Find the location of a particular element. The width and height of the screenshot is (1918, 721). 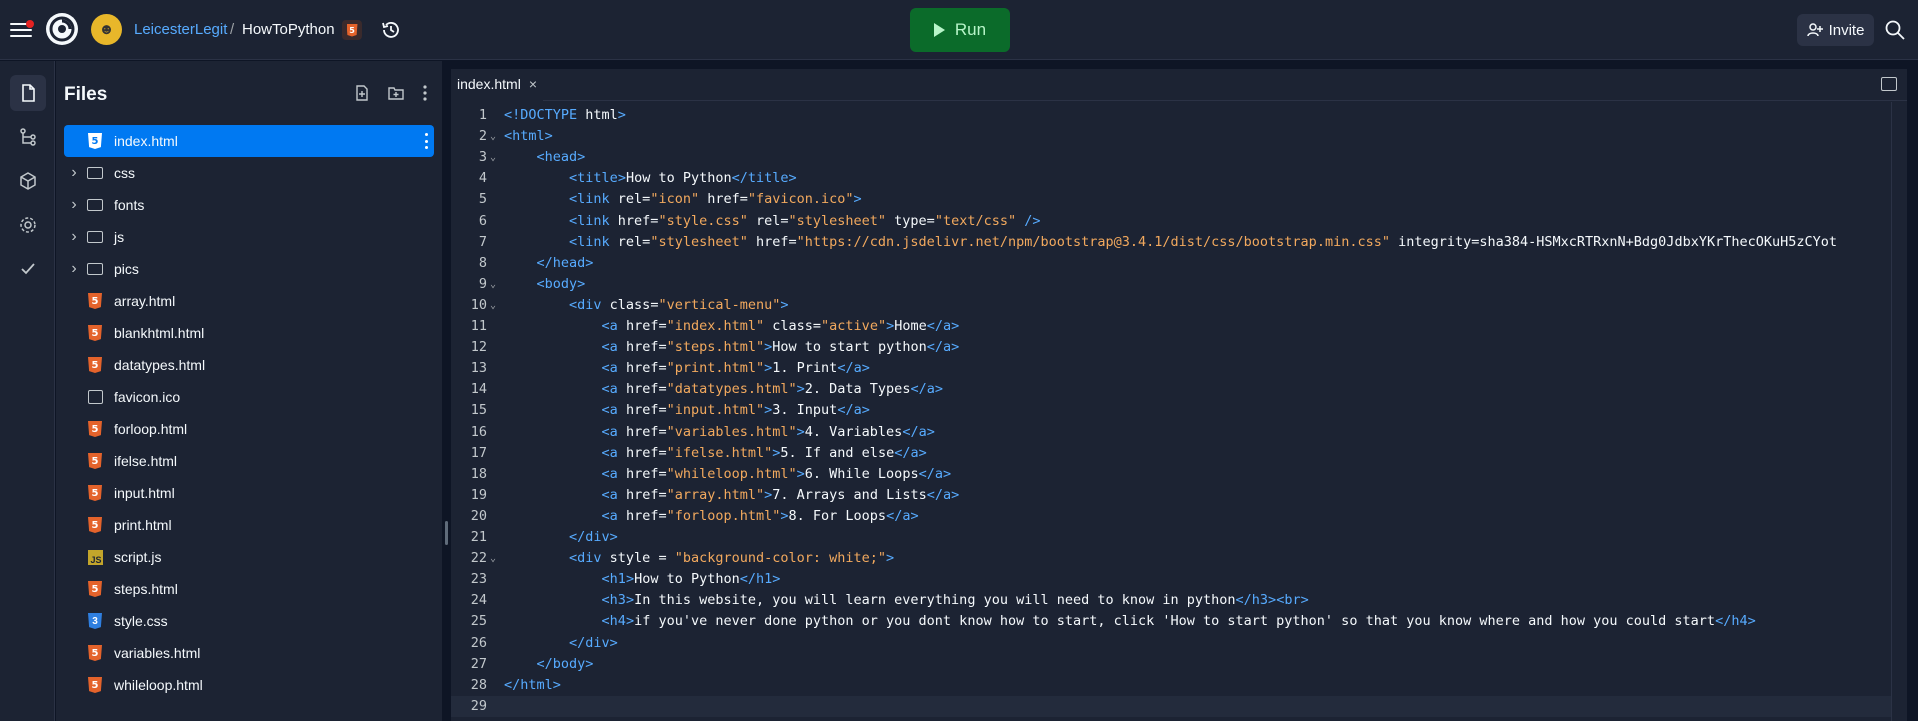

code-line: 8 </head> is located at coordinates (1171, 263).